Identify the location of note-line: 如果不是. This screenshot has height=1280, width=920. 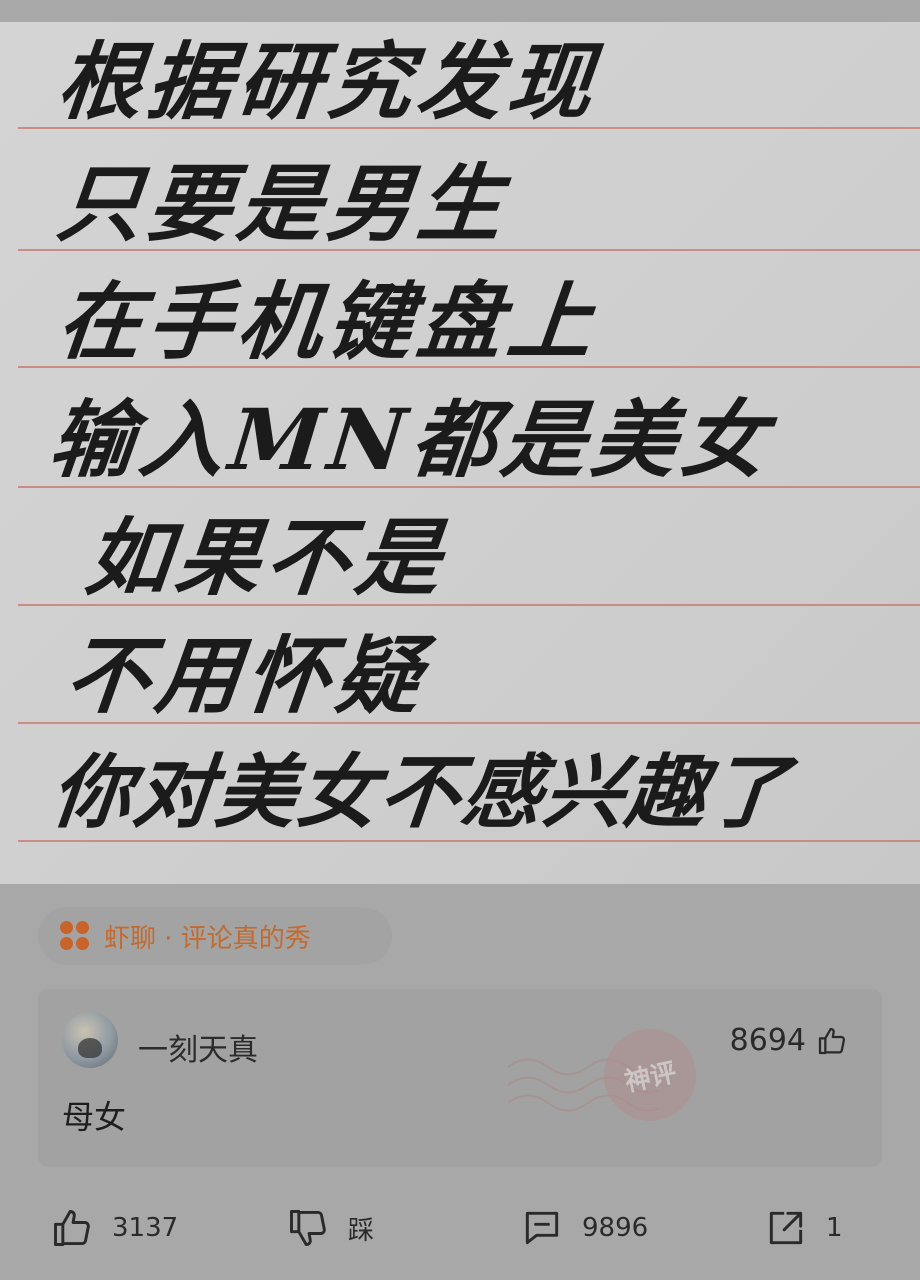
(266, 557).